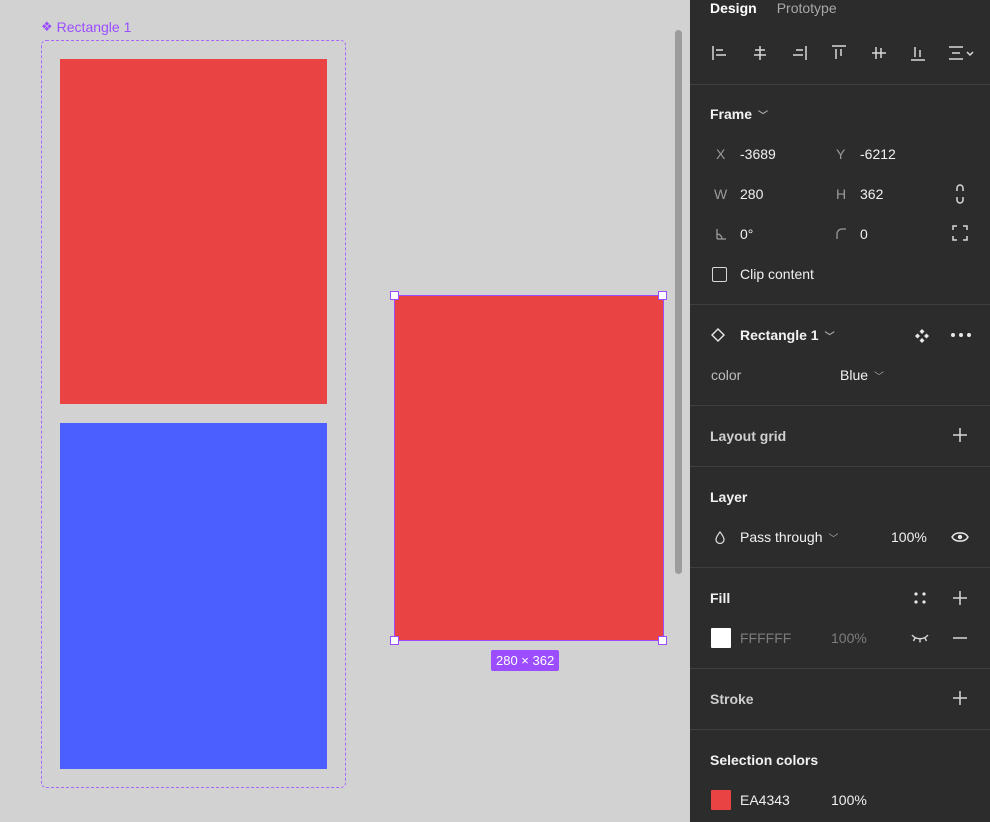 This screenshot has height=822, width=990. I want to click on tab-design: Design, so click(733, 9).